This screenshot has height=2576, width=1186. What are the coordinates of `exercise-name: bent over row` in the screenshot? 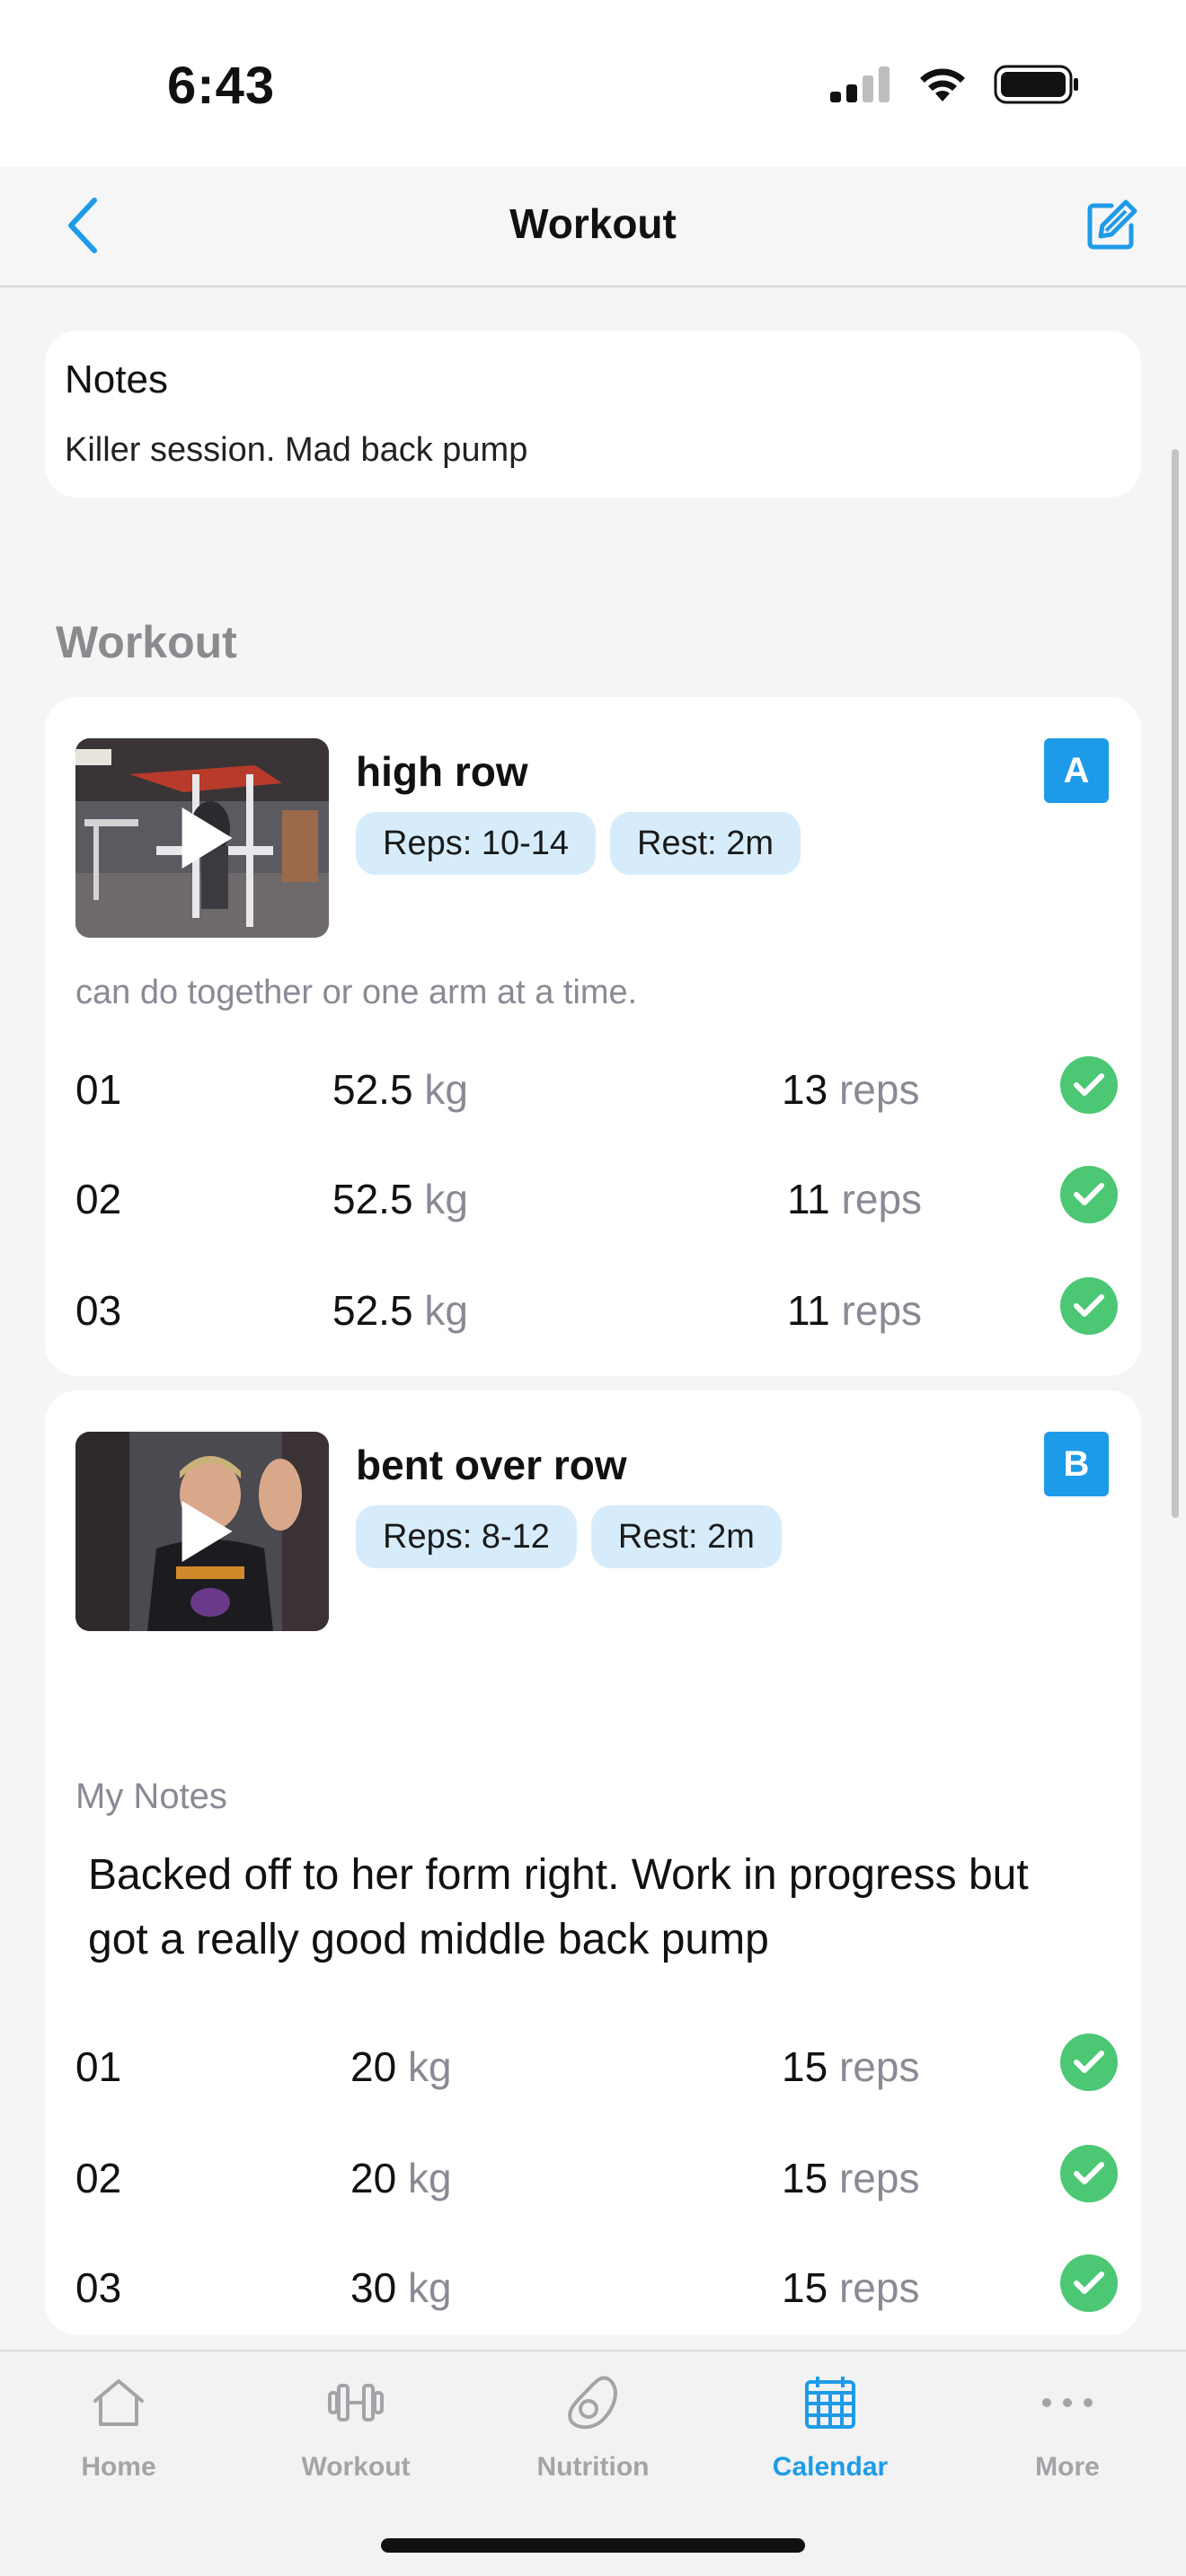 It's located at (491, 1465).